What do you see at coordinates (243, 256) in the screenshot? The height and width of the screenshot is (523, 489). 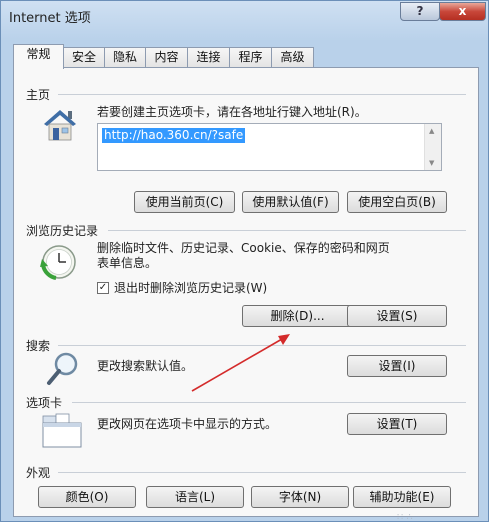 I see `history-description: 删除临时文件、历史记录、Cookie、保存的密码和网页 表单信息。` at bounding box center [243, 256].